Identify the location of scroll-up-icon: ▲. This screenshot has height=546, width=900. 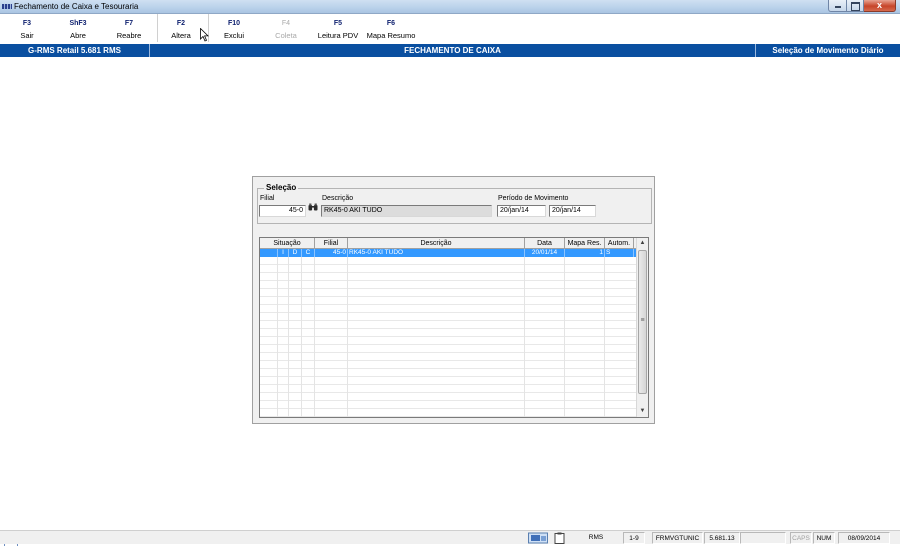
(642, 243).